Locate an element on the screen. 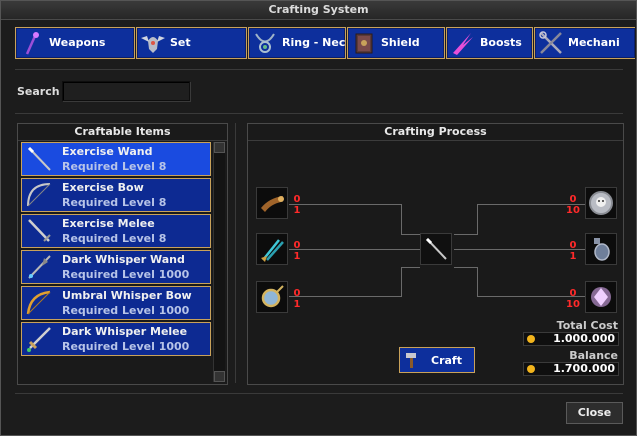  list-item-umbral-whisper-bow: Umbral Whisper Bow Required Level 1000 is located at coordinates (116, 303).